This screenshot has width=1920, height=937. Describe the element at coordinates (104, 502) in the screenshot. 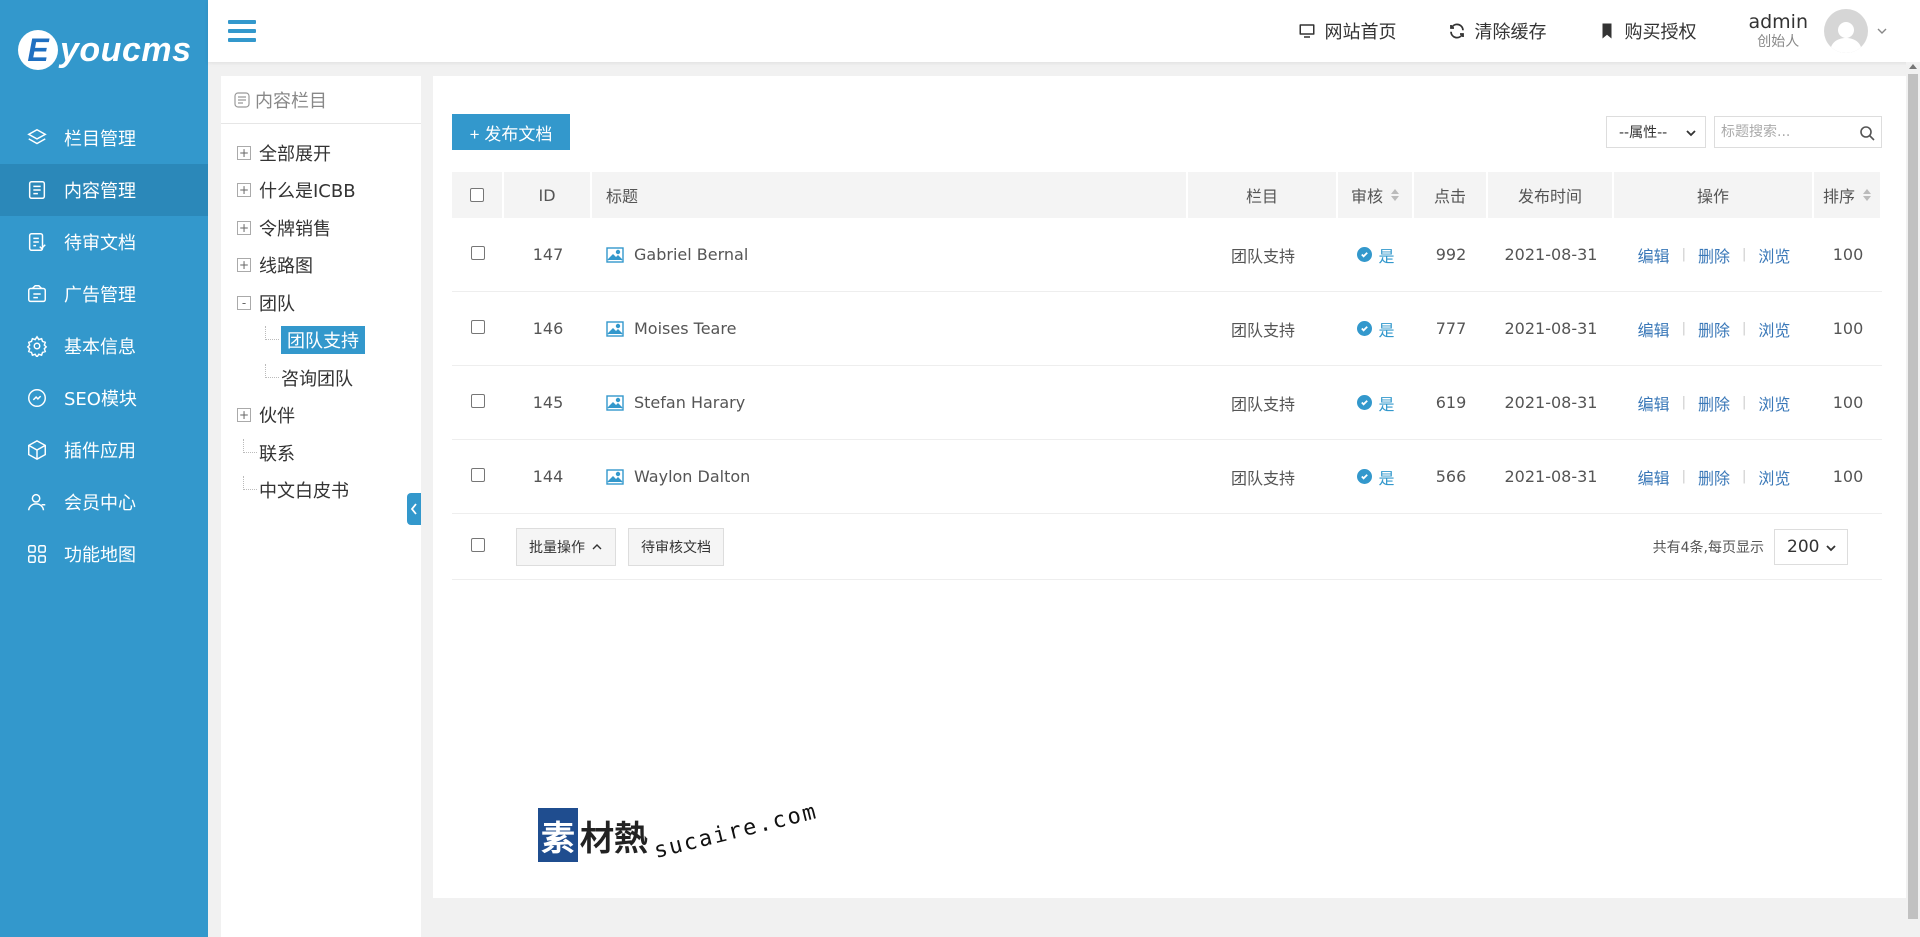

I see `sidebar-item-members: 会员中心` at that location.